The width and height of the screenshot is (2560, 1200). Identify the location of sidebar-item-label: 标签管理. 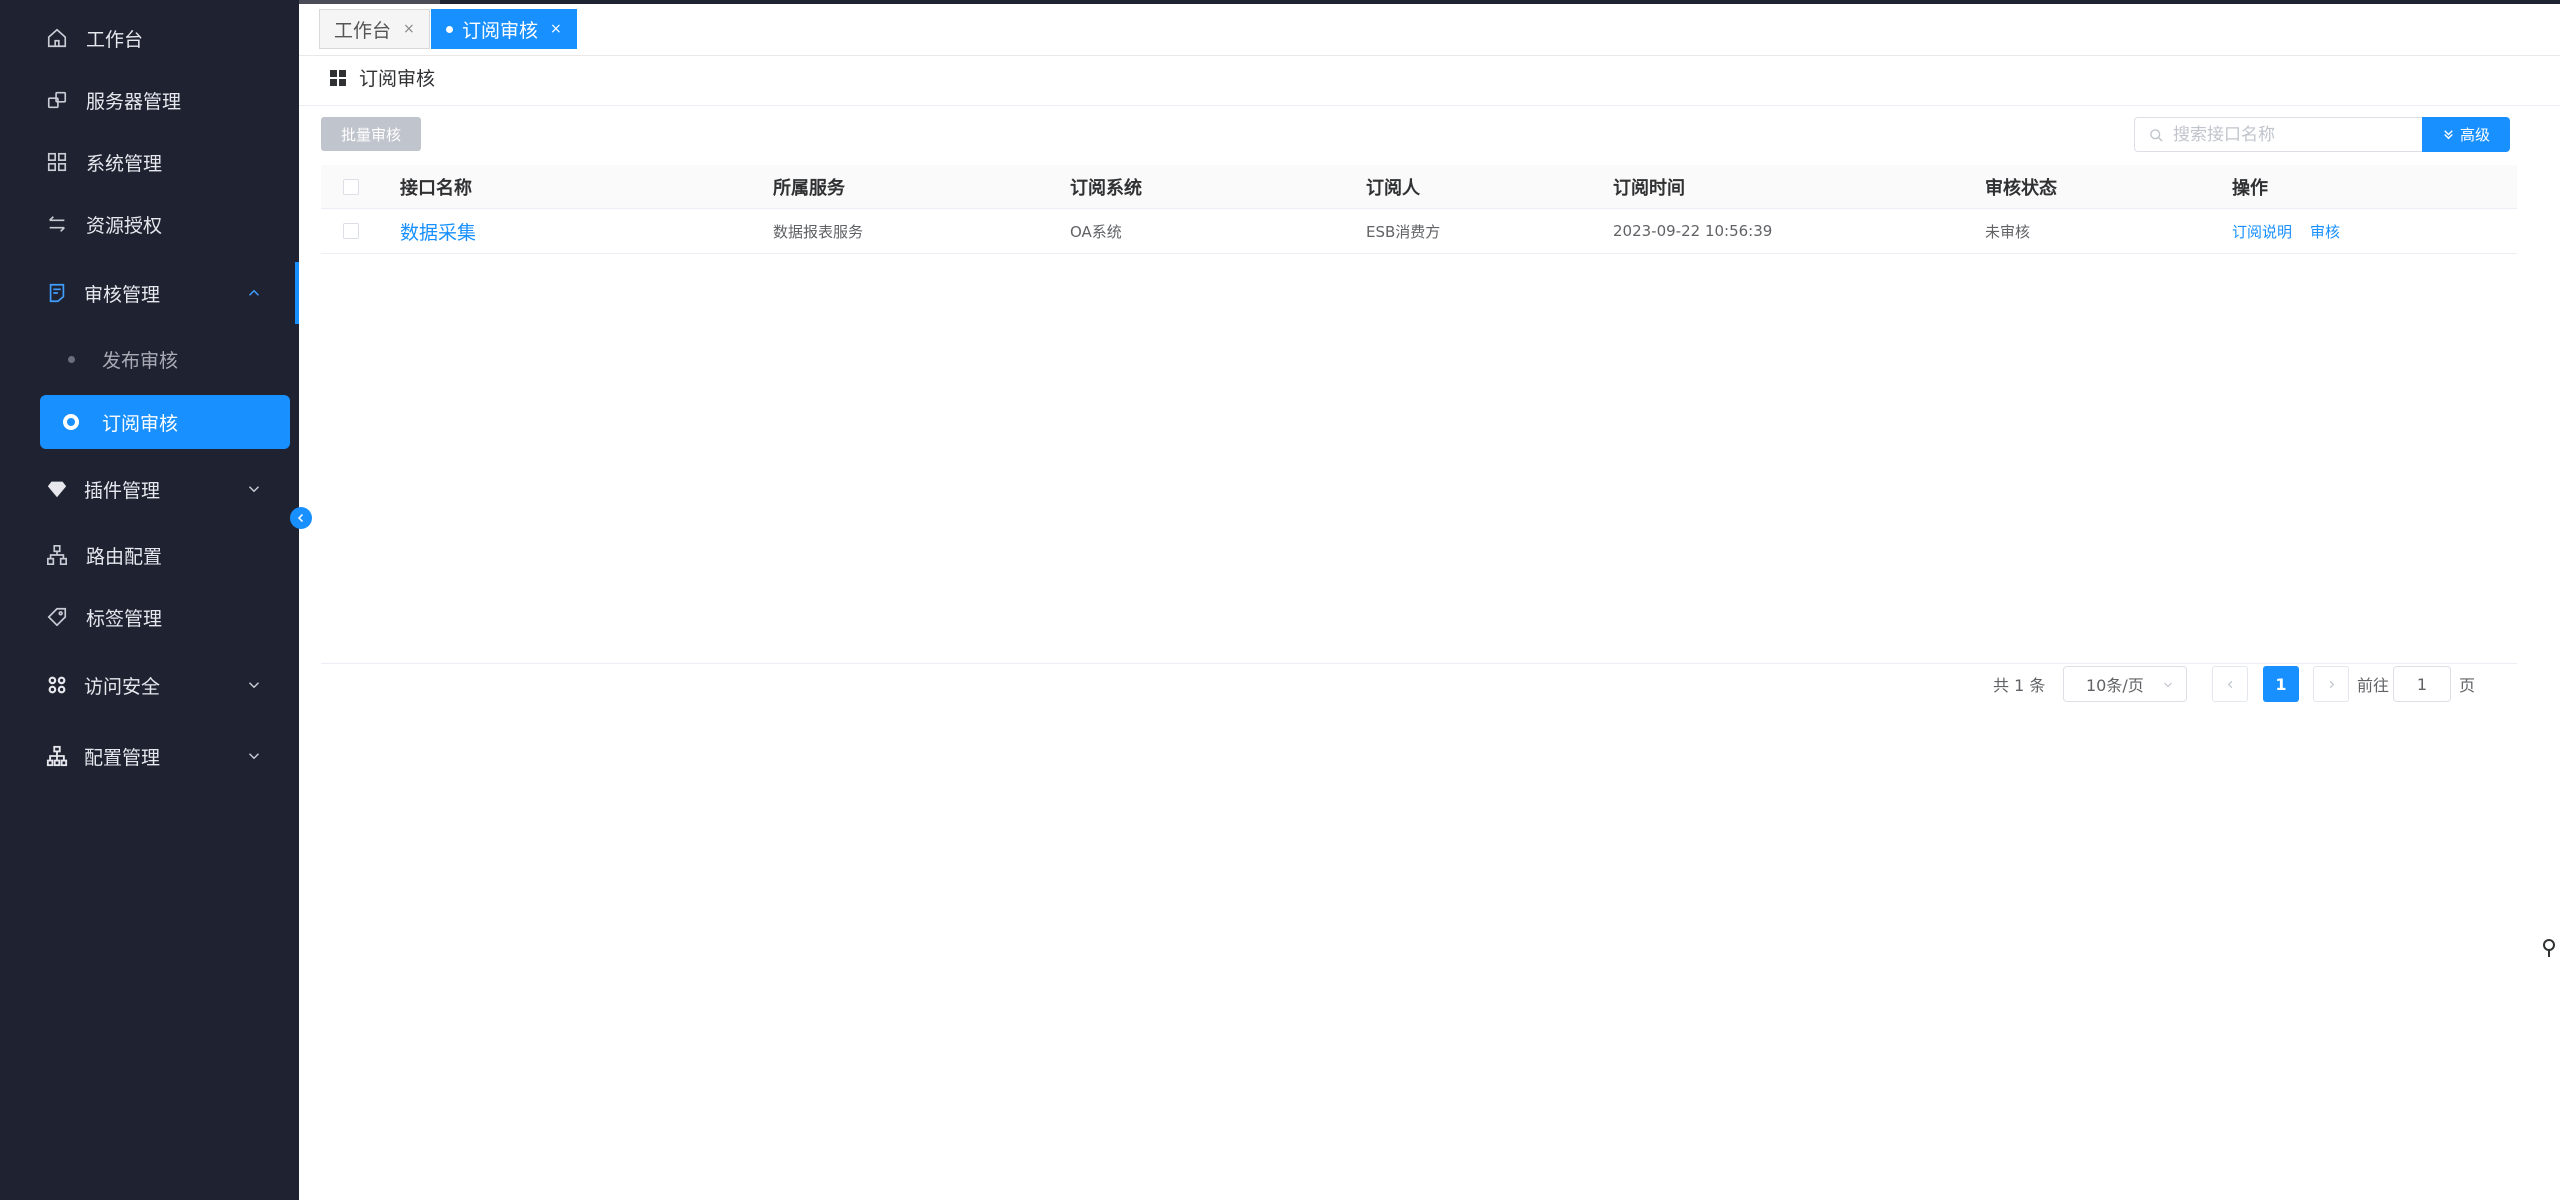
(124, 618).